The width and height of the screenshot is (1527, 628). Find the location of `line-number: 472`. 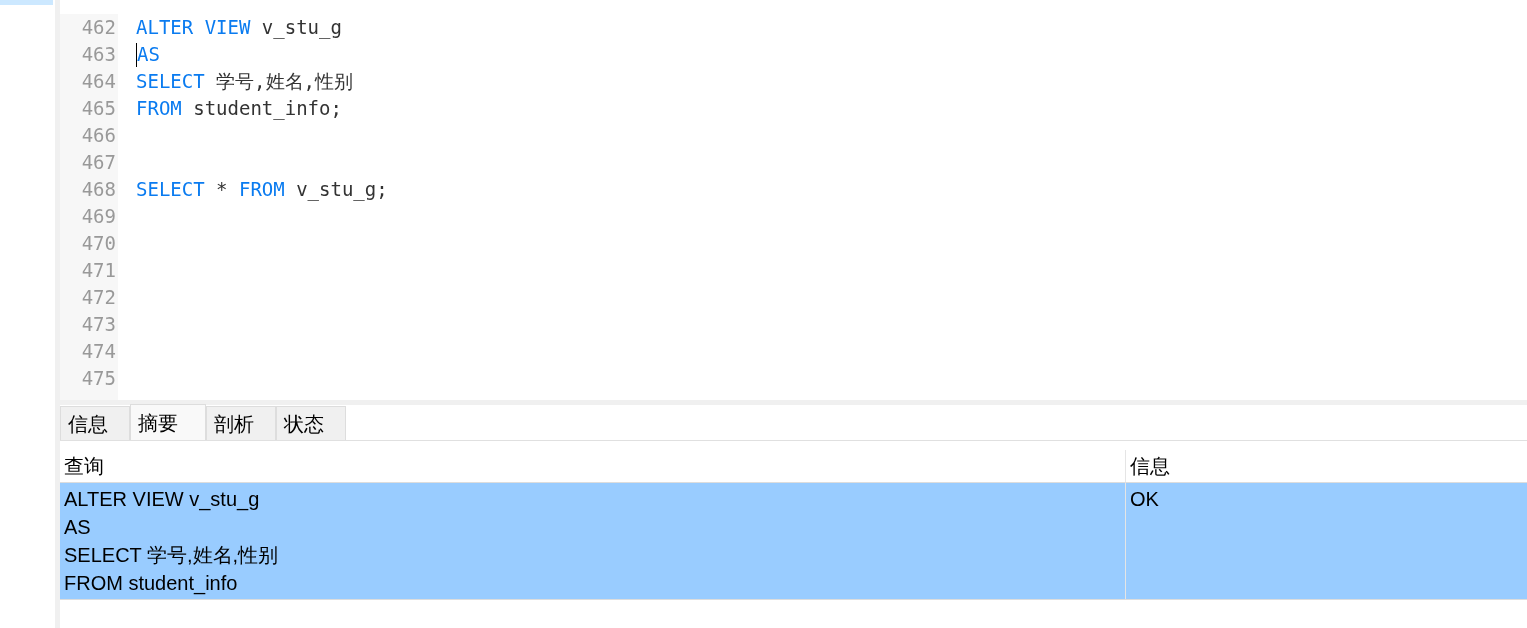

line-number: 472 is located at coordinates (98, 298).